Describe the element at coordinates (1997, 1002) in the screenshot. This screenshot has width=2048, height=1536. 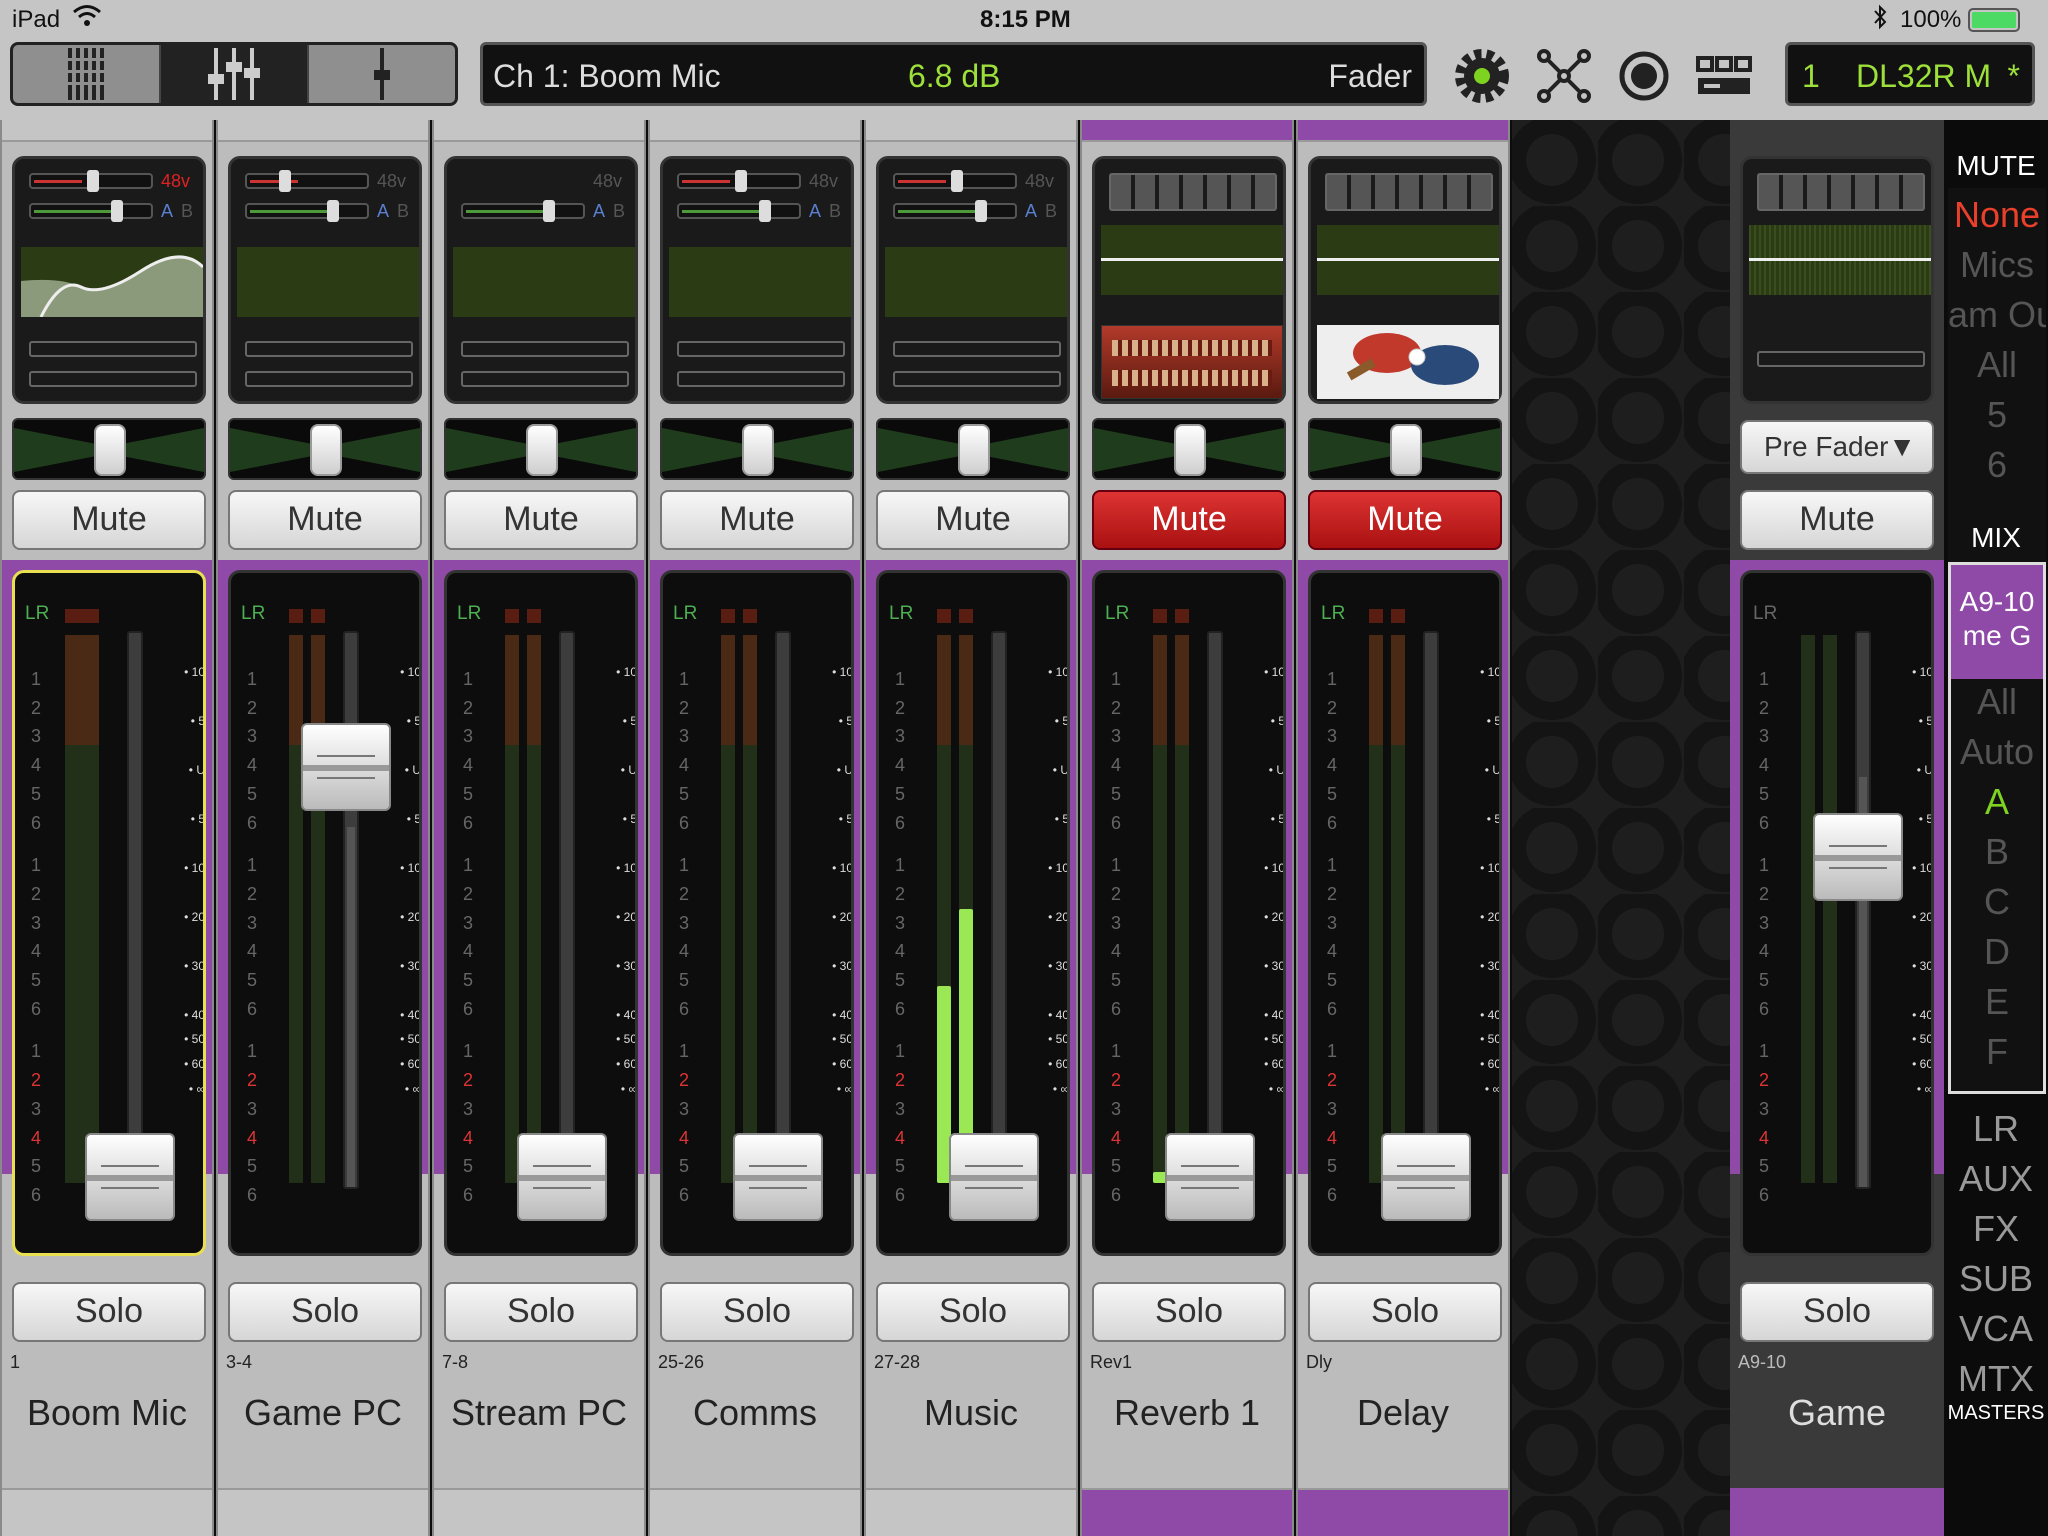
I see `mix-item: E` at that location.